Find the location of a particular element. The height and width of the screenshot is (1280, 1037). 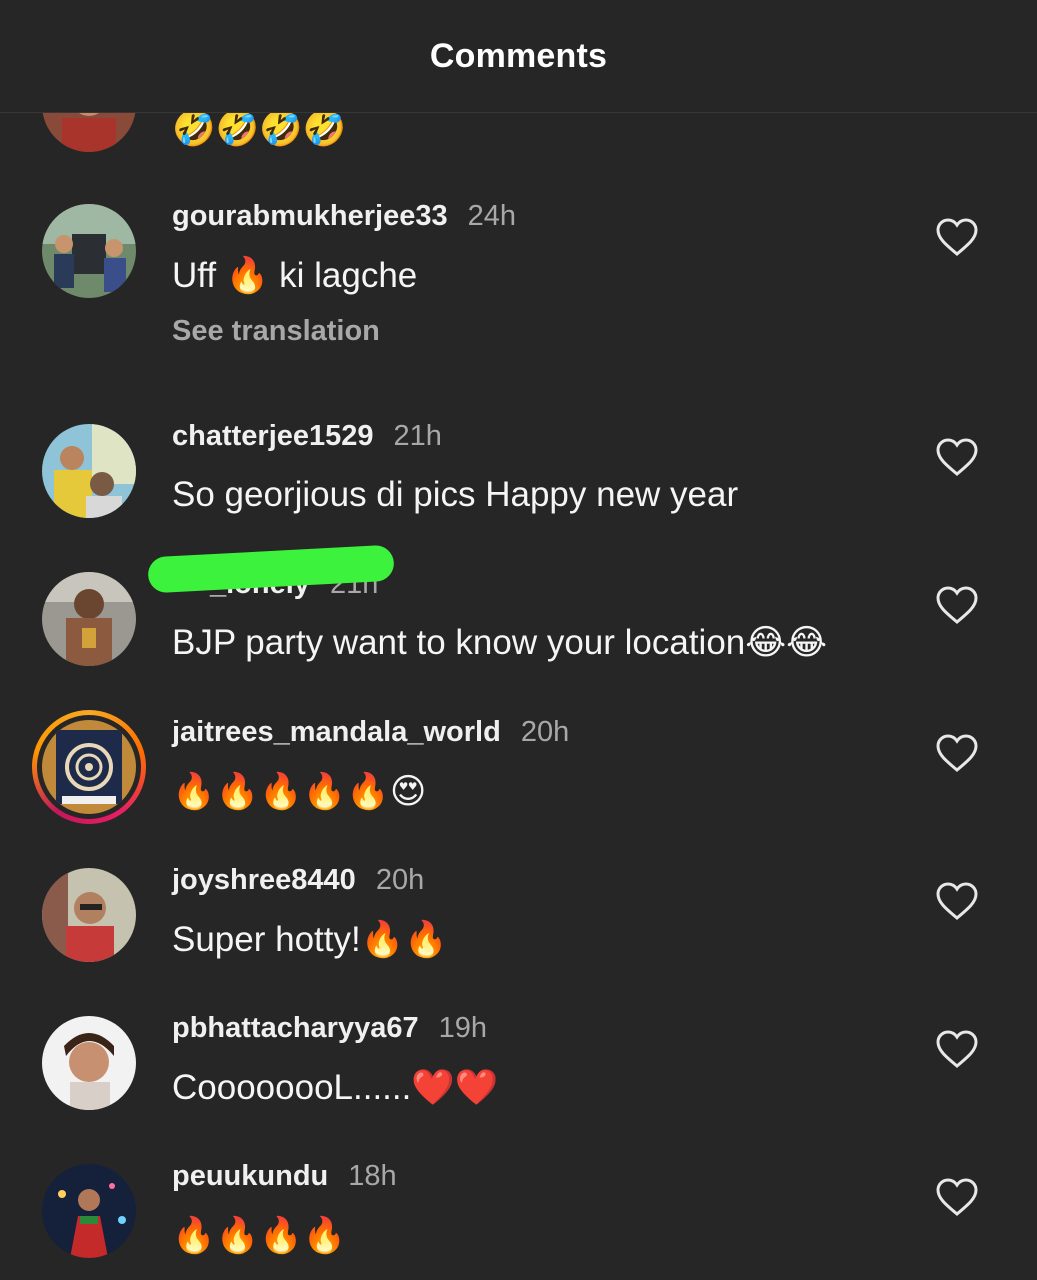

comment-time: 21h is located at coordinates (417, 436).